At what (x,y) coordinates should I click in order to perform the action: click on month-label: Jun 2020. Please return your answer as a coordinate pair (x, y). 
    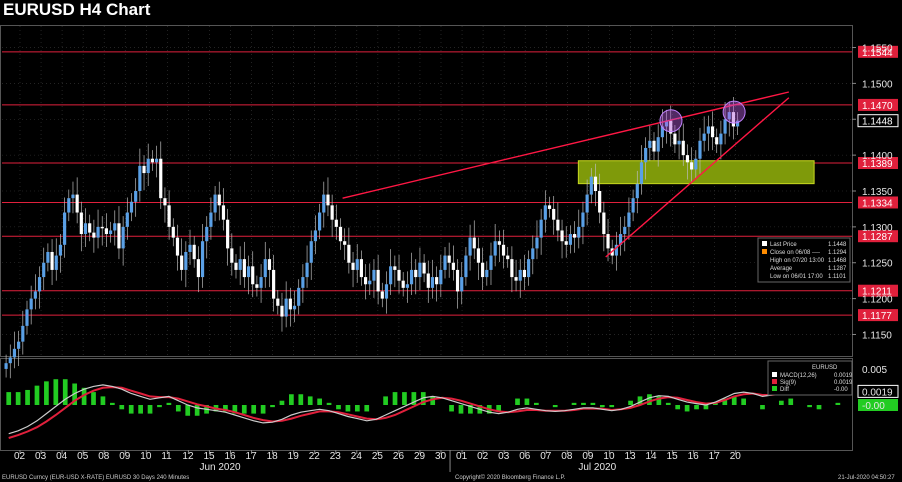
    Looking at the image, I should click on (220, 467).